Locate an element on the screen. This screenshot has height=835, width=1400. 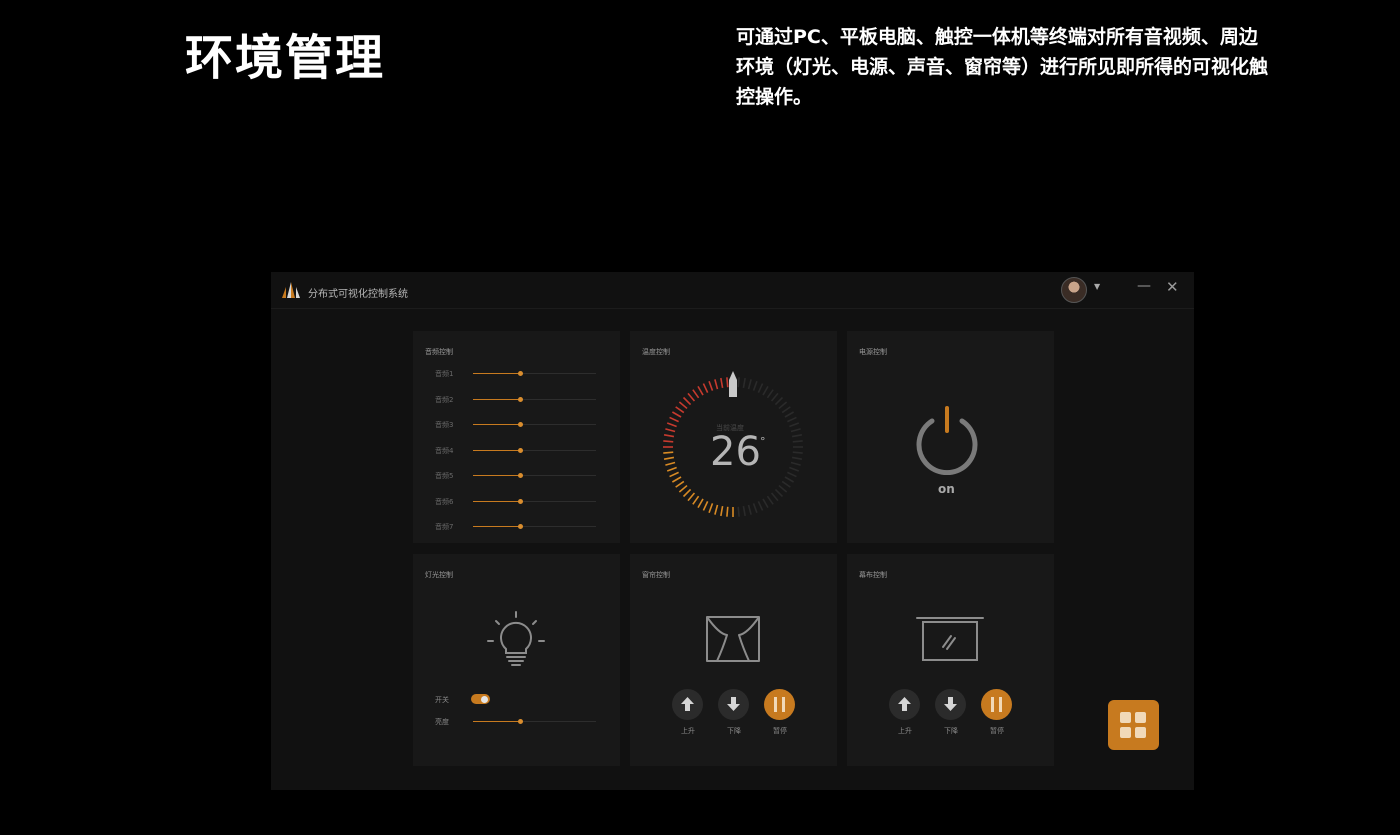
audio-channel-row: 音频1 is located at coordinates (522, 374).